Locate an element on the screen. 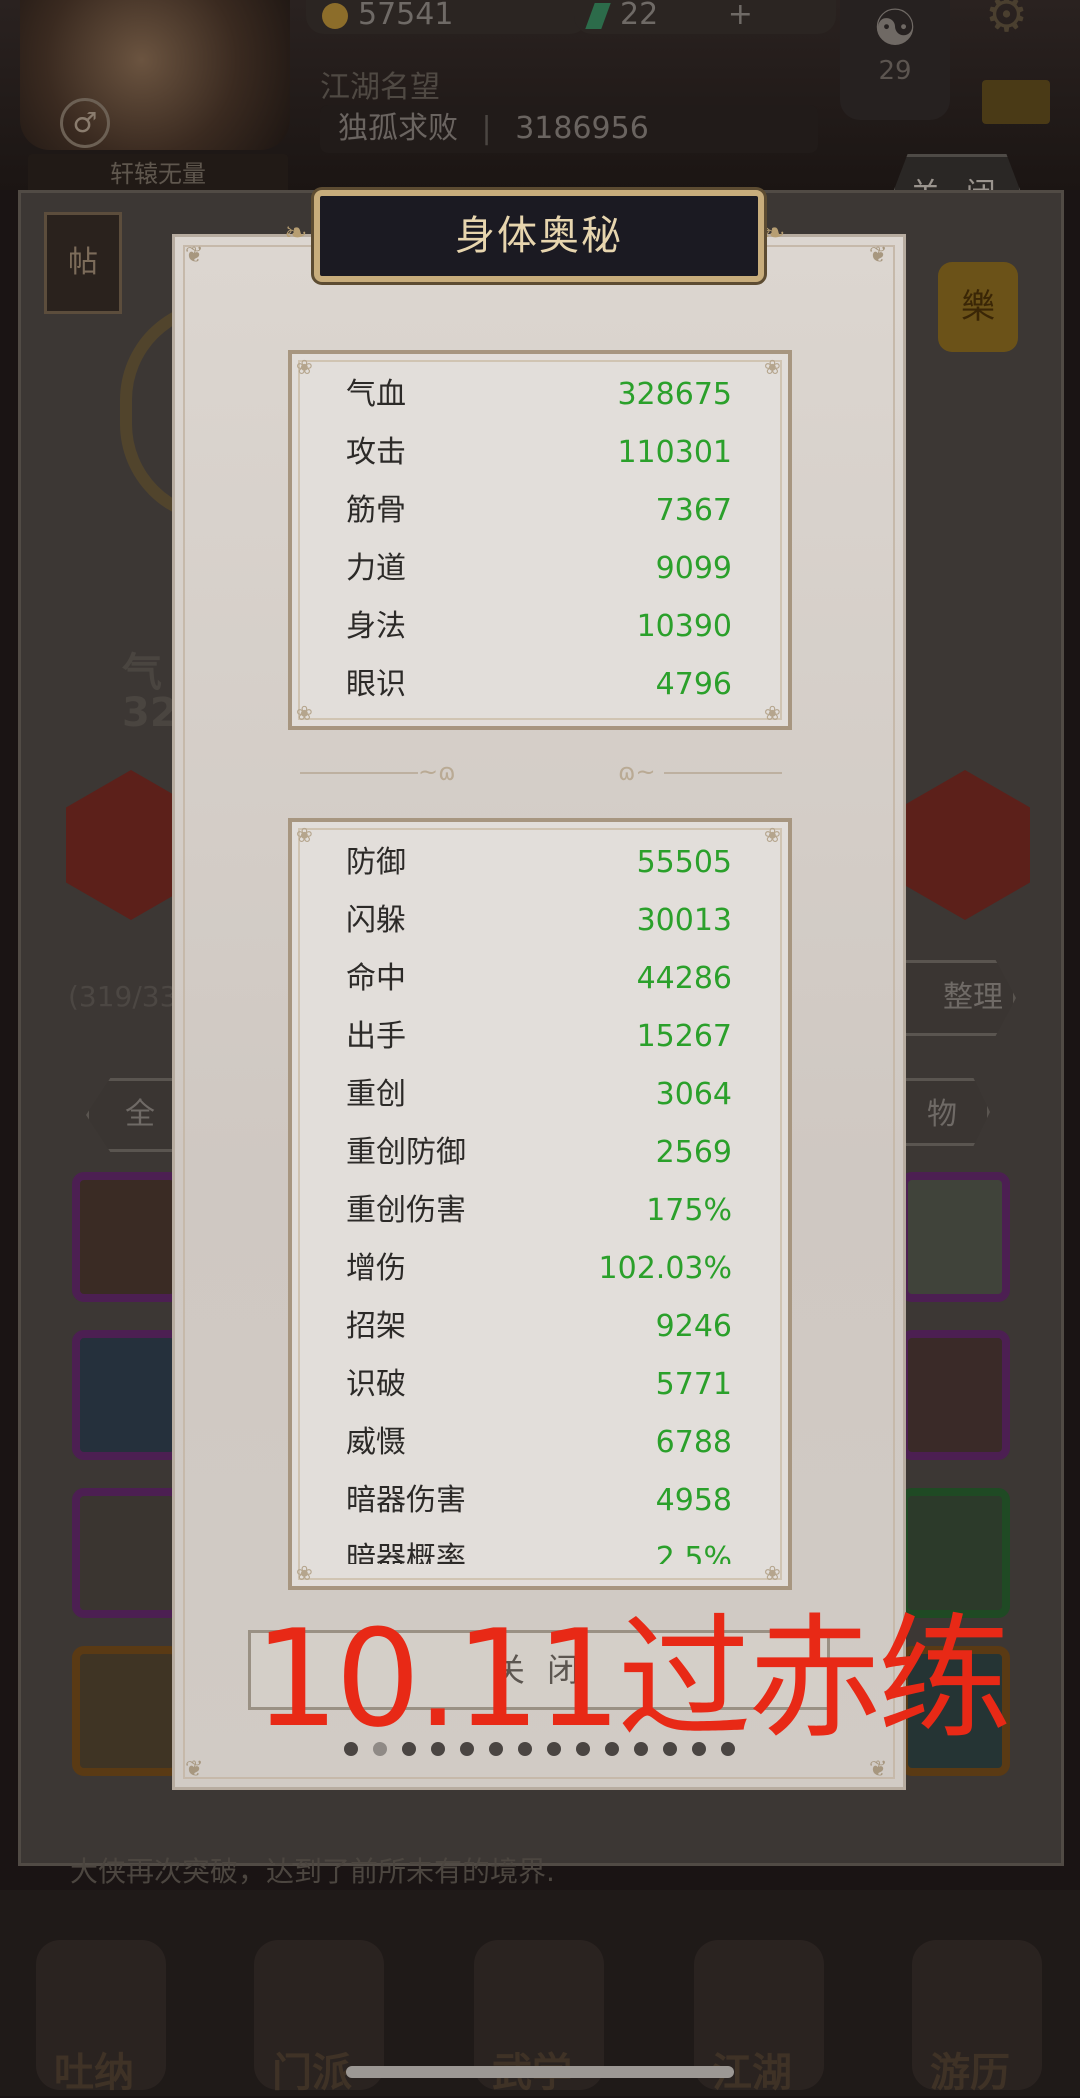 The image size is (1080, 2098). stat-row: 筋骨 7367 is located at coordinates (539, 511).